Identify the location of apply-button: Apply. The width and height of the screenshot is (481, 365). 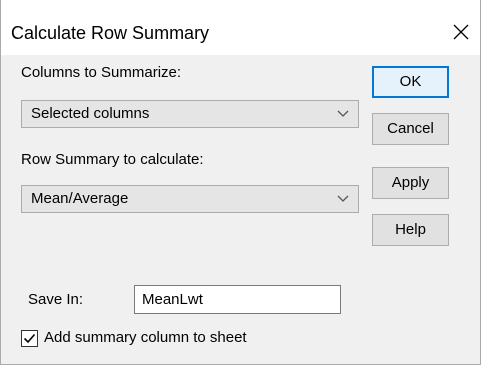
(410, 183).